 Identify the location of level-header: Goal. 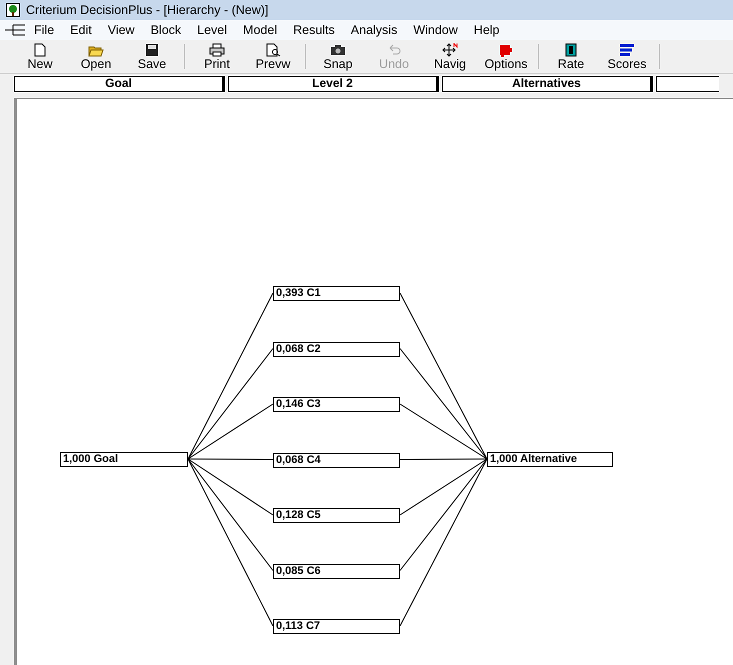
(119, 84).